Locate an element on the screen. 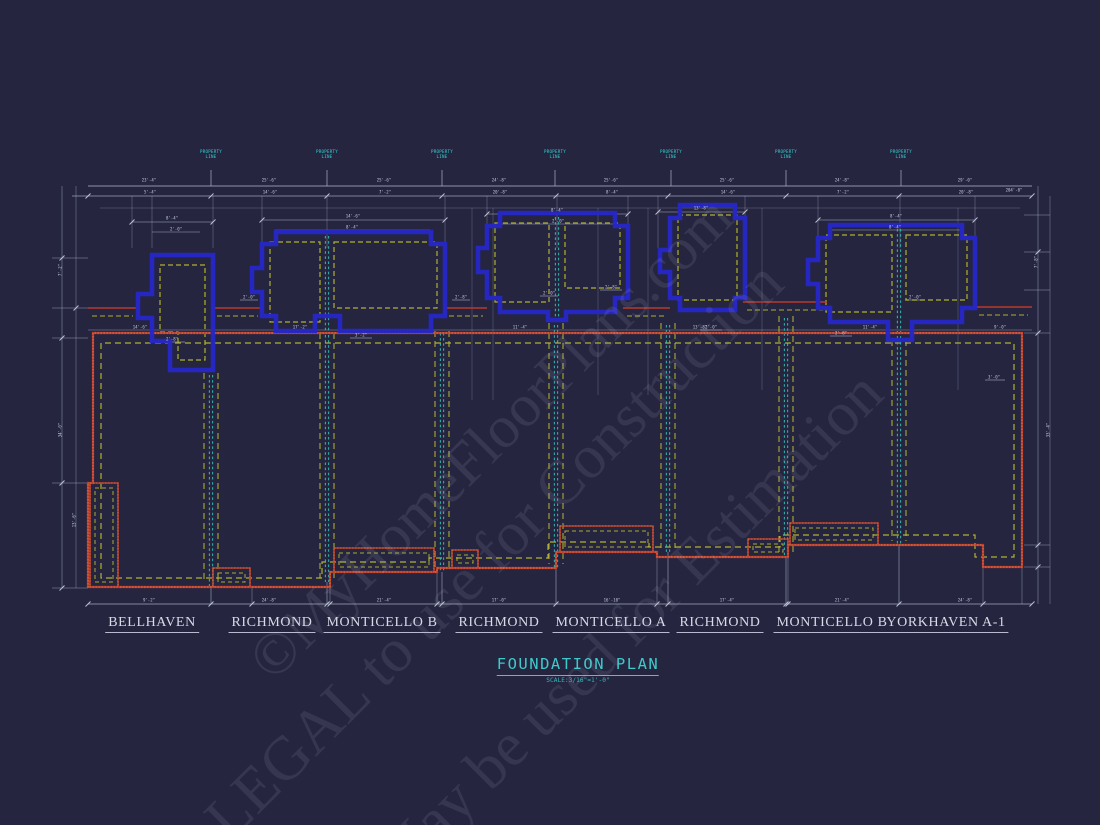  front-wall-lines is located at coordinates (560, 305).